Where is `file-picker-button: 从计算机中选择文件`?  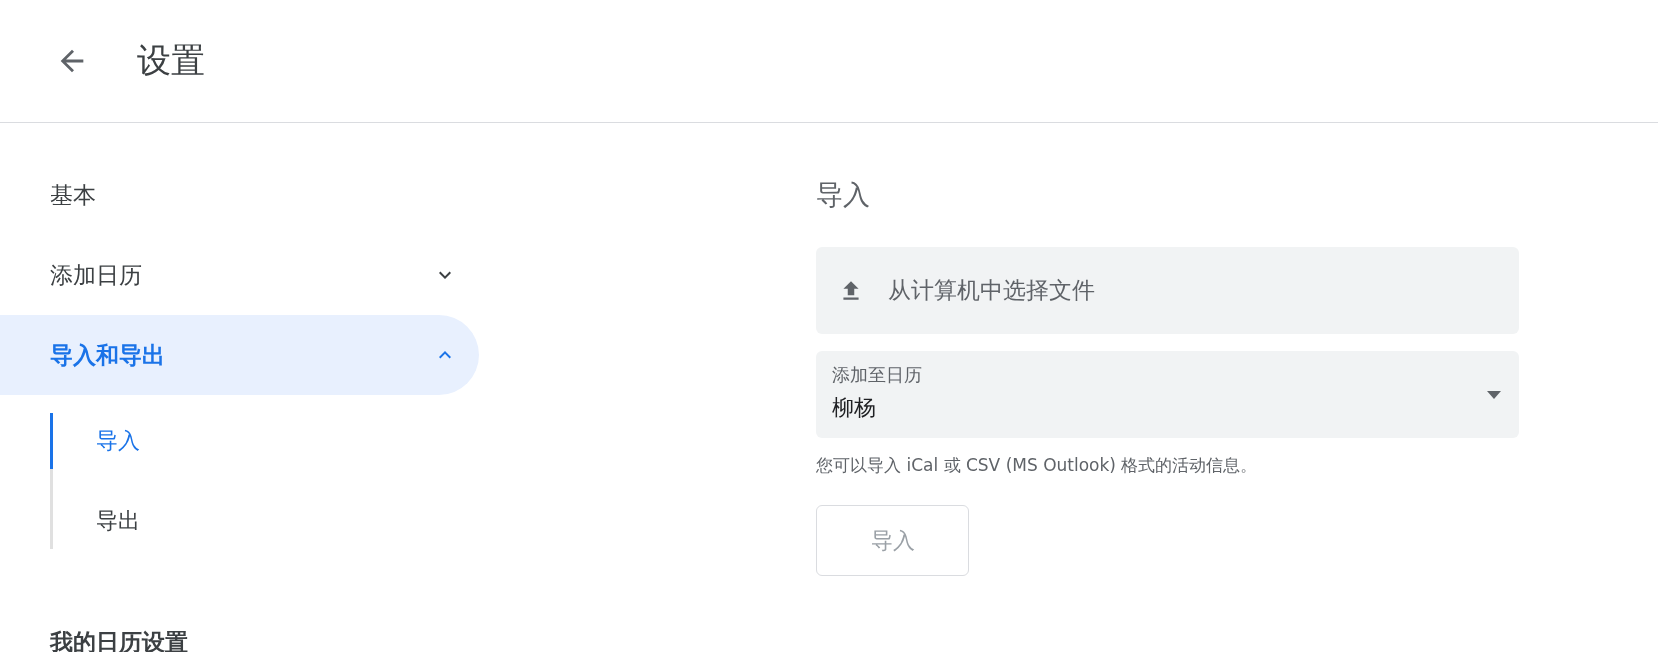 file-picker-button: 从计算机中选择文件 is located at coordinates (1167, 290).